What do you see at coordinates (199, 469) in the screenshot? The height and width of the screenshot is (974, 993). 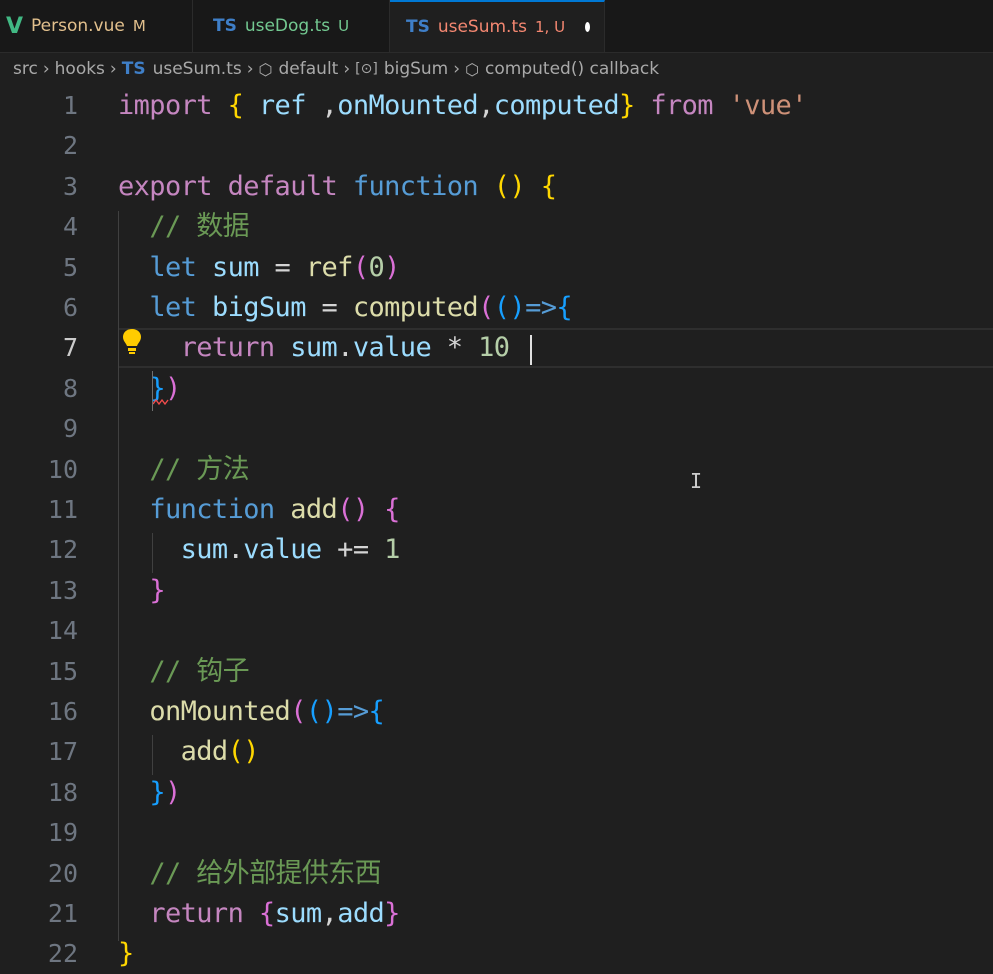 I see `code-token: // 方法` at bounding box center [199, 469].